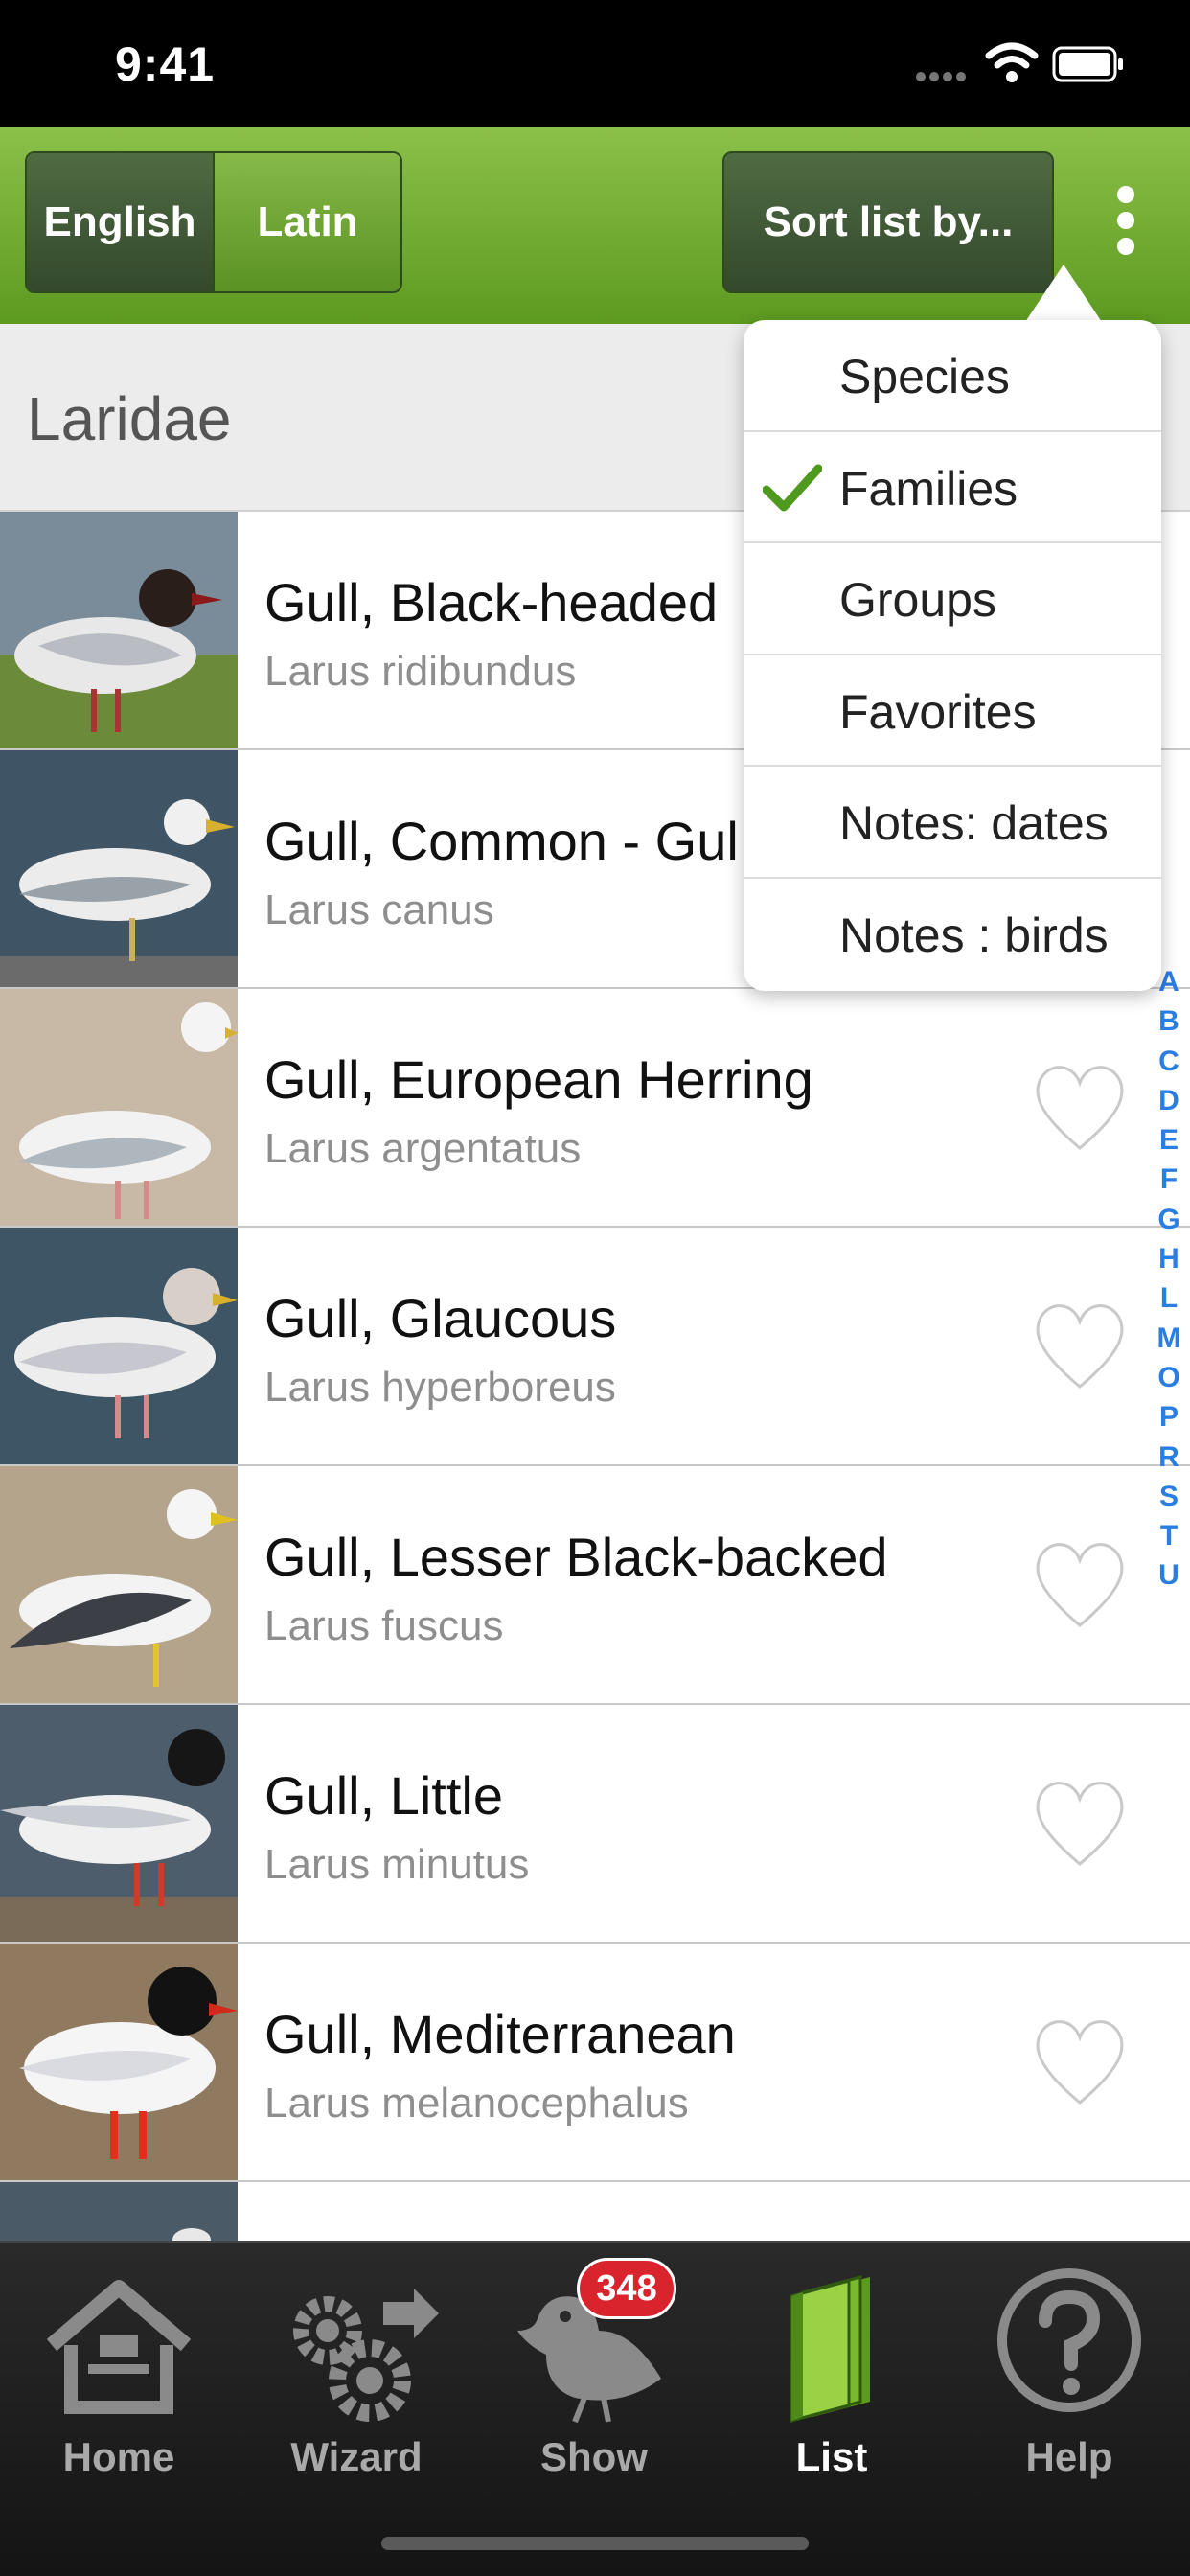  Describe the element at coordinates (366, 2355) in the screenshot. I see `gears-icon` at that location.